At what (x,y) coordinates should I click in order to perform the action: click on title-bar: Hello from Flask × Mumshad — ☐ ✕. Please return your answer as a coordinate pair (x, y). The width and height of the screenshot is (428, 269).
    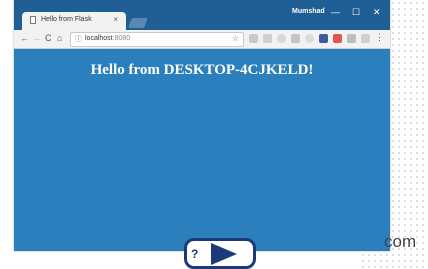
    Looking at the image, I should click on (202, 15).